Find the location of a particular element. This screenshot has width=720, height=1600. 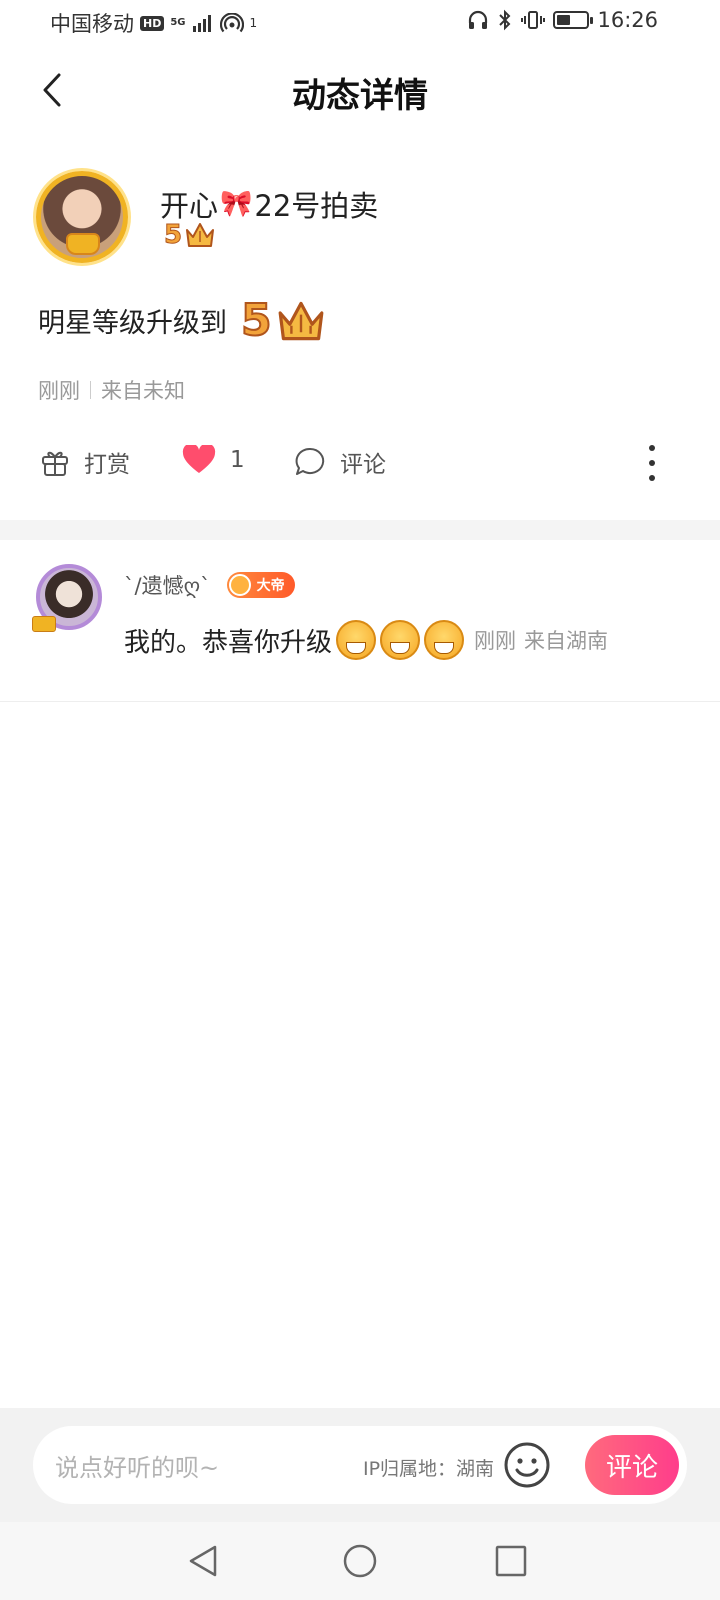

post-content: 明星等级升级到 5 is located at coordinates (183, 320).